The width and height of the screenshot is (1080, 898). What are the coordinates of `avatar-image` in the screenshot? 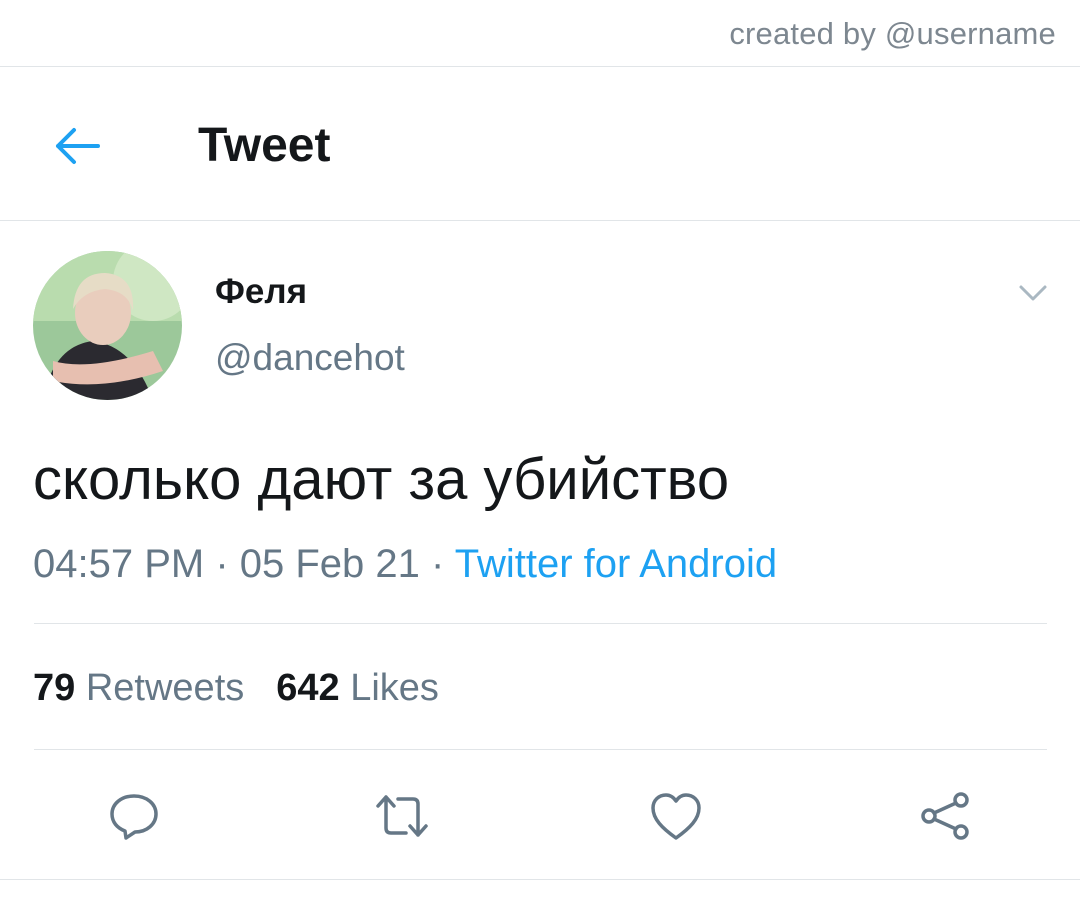 It's located at (107, 325).